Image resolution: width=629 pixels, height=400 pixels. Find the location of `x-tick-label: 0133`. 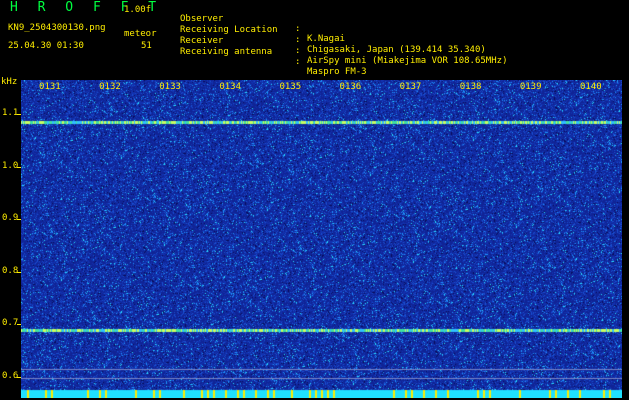

x-tick-label: 0133 is located at coordinates (170, 87).